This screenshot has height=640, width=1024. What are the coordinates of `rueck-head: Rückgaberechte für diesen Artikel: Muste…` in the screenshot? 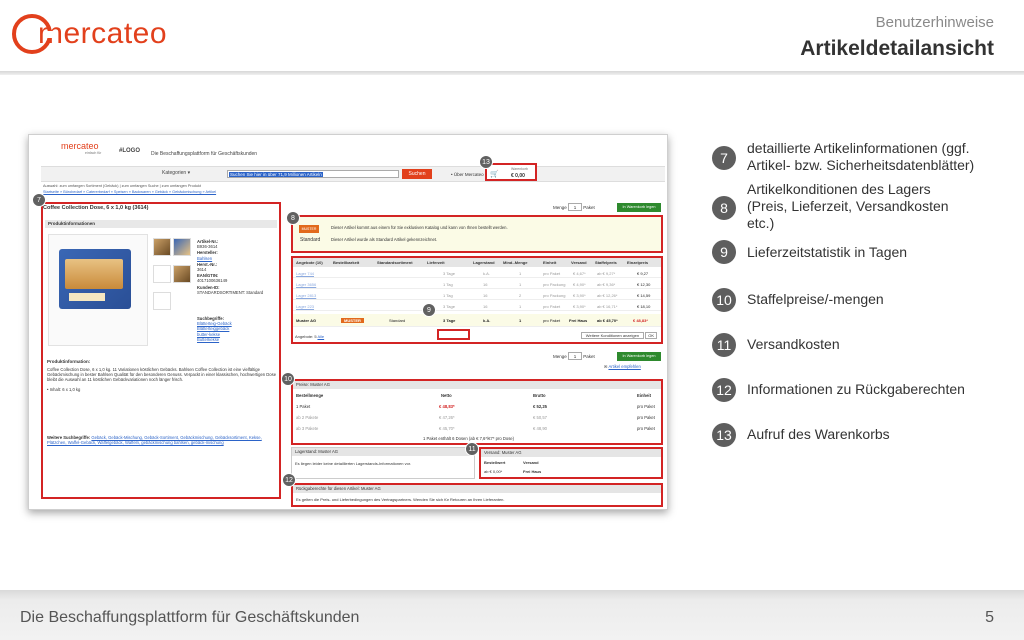 It's located at (477, 489).